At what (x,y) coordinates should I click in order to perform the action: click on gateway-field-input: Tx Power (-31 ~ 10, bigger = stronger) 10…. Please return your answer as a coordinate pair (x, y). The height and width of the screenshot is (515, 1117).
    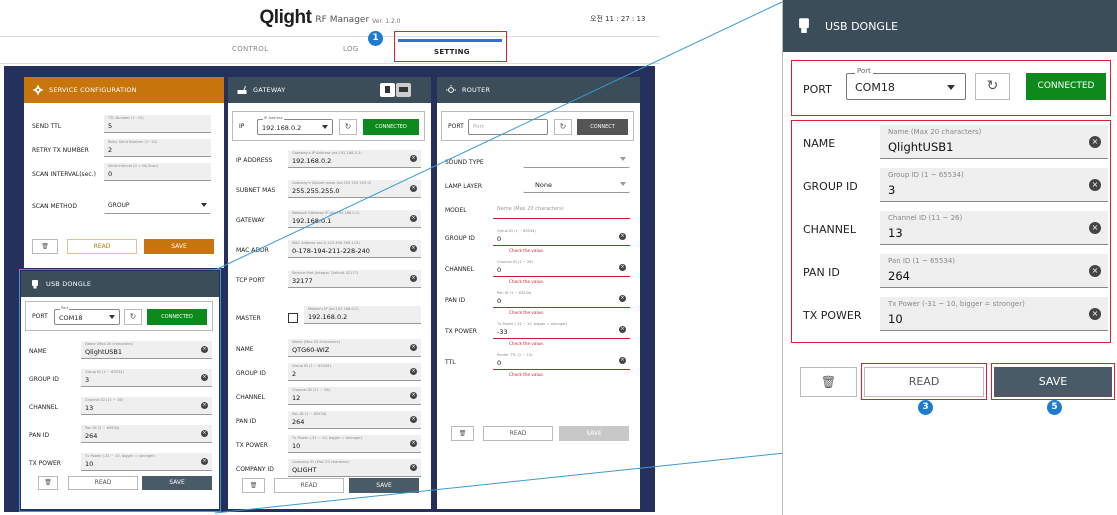
    Looking at the image, I should click on (354, 444).